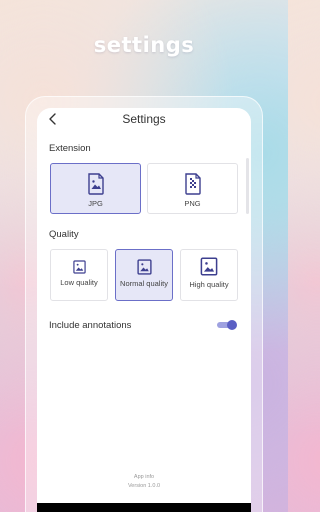  Describe the element at coordinates (144, 45) in the screenshot. I see `hero-title: settings` at that location.